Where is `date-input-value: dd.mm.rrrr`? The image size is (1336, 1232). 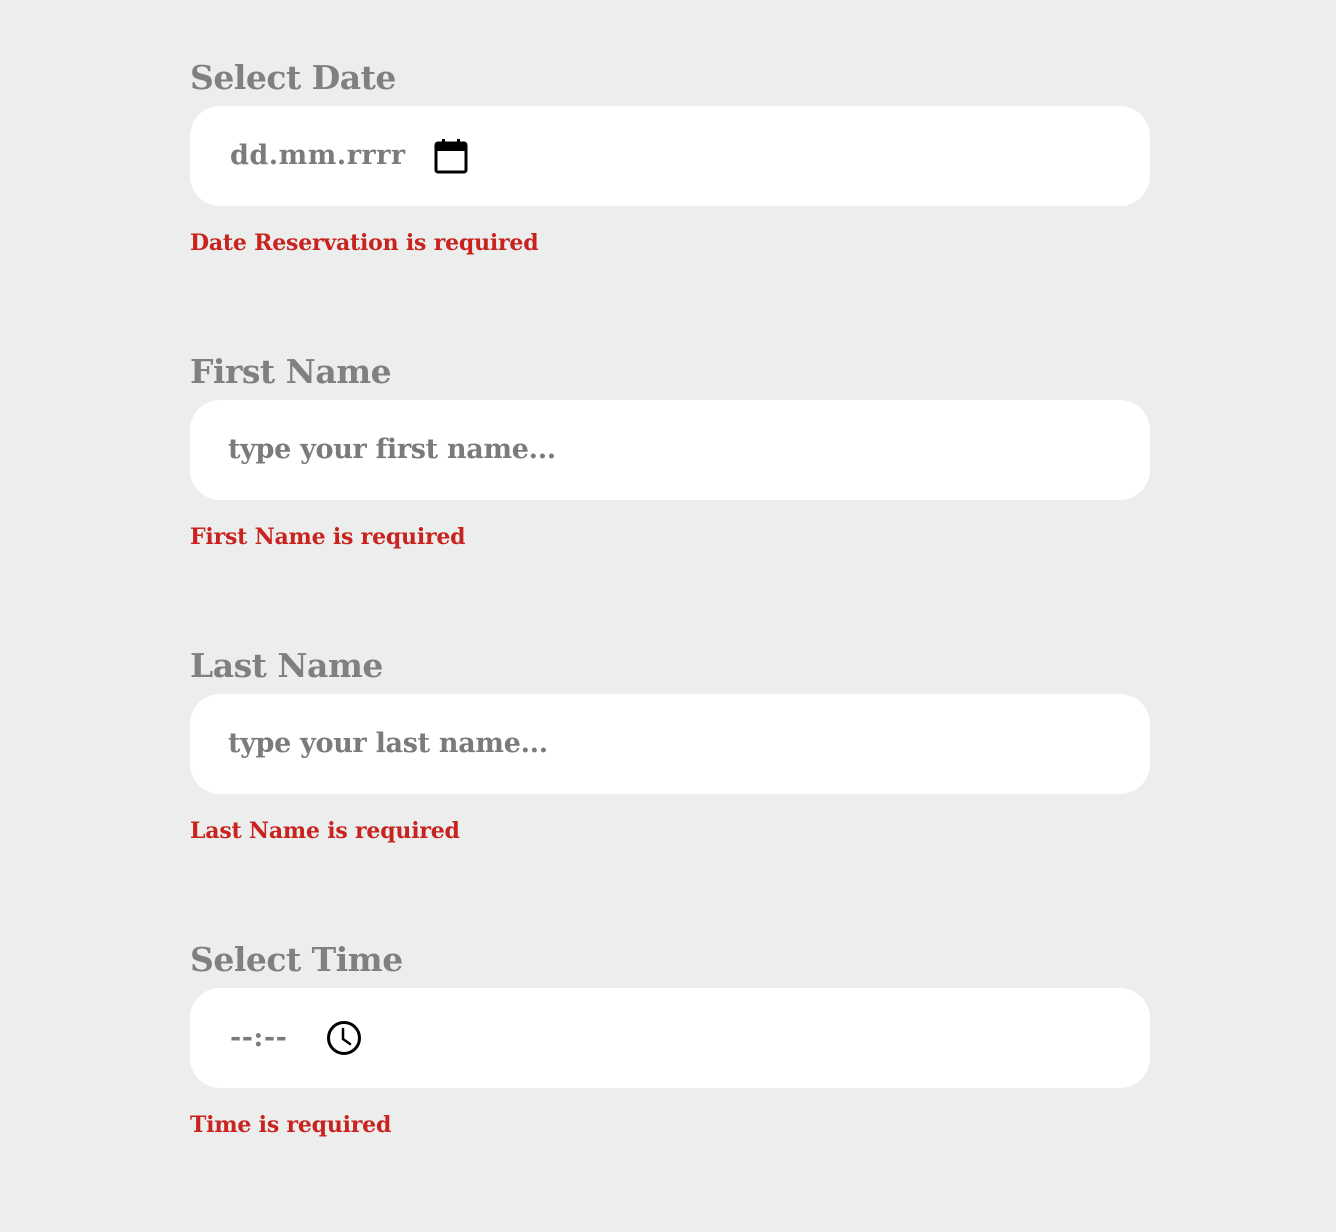 date-input-value: dd.mm.rrrr is located at coordinates (318, 156).